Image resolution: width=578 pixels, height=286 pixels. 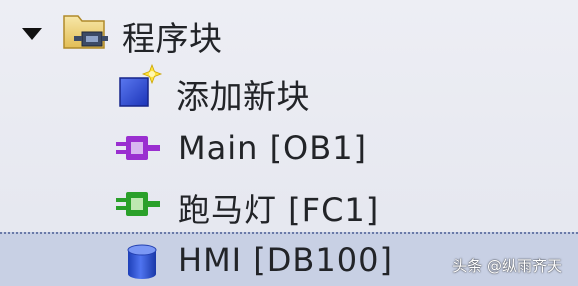 I want to click on tree-item-label: 程序块, so click(x=172, y=38).